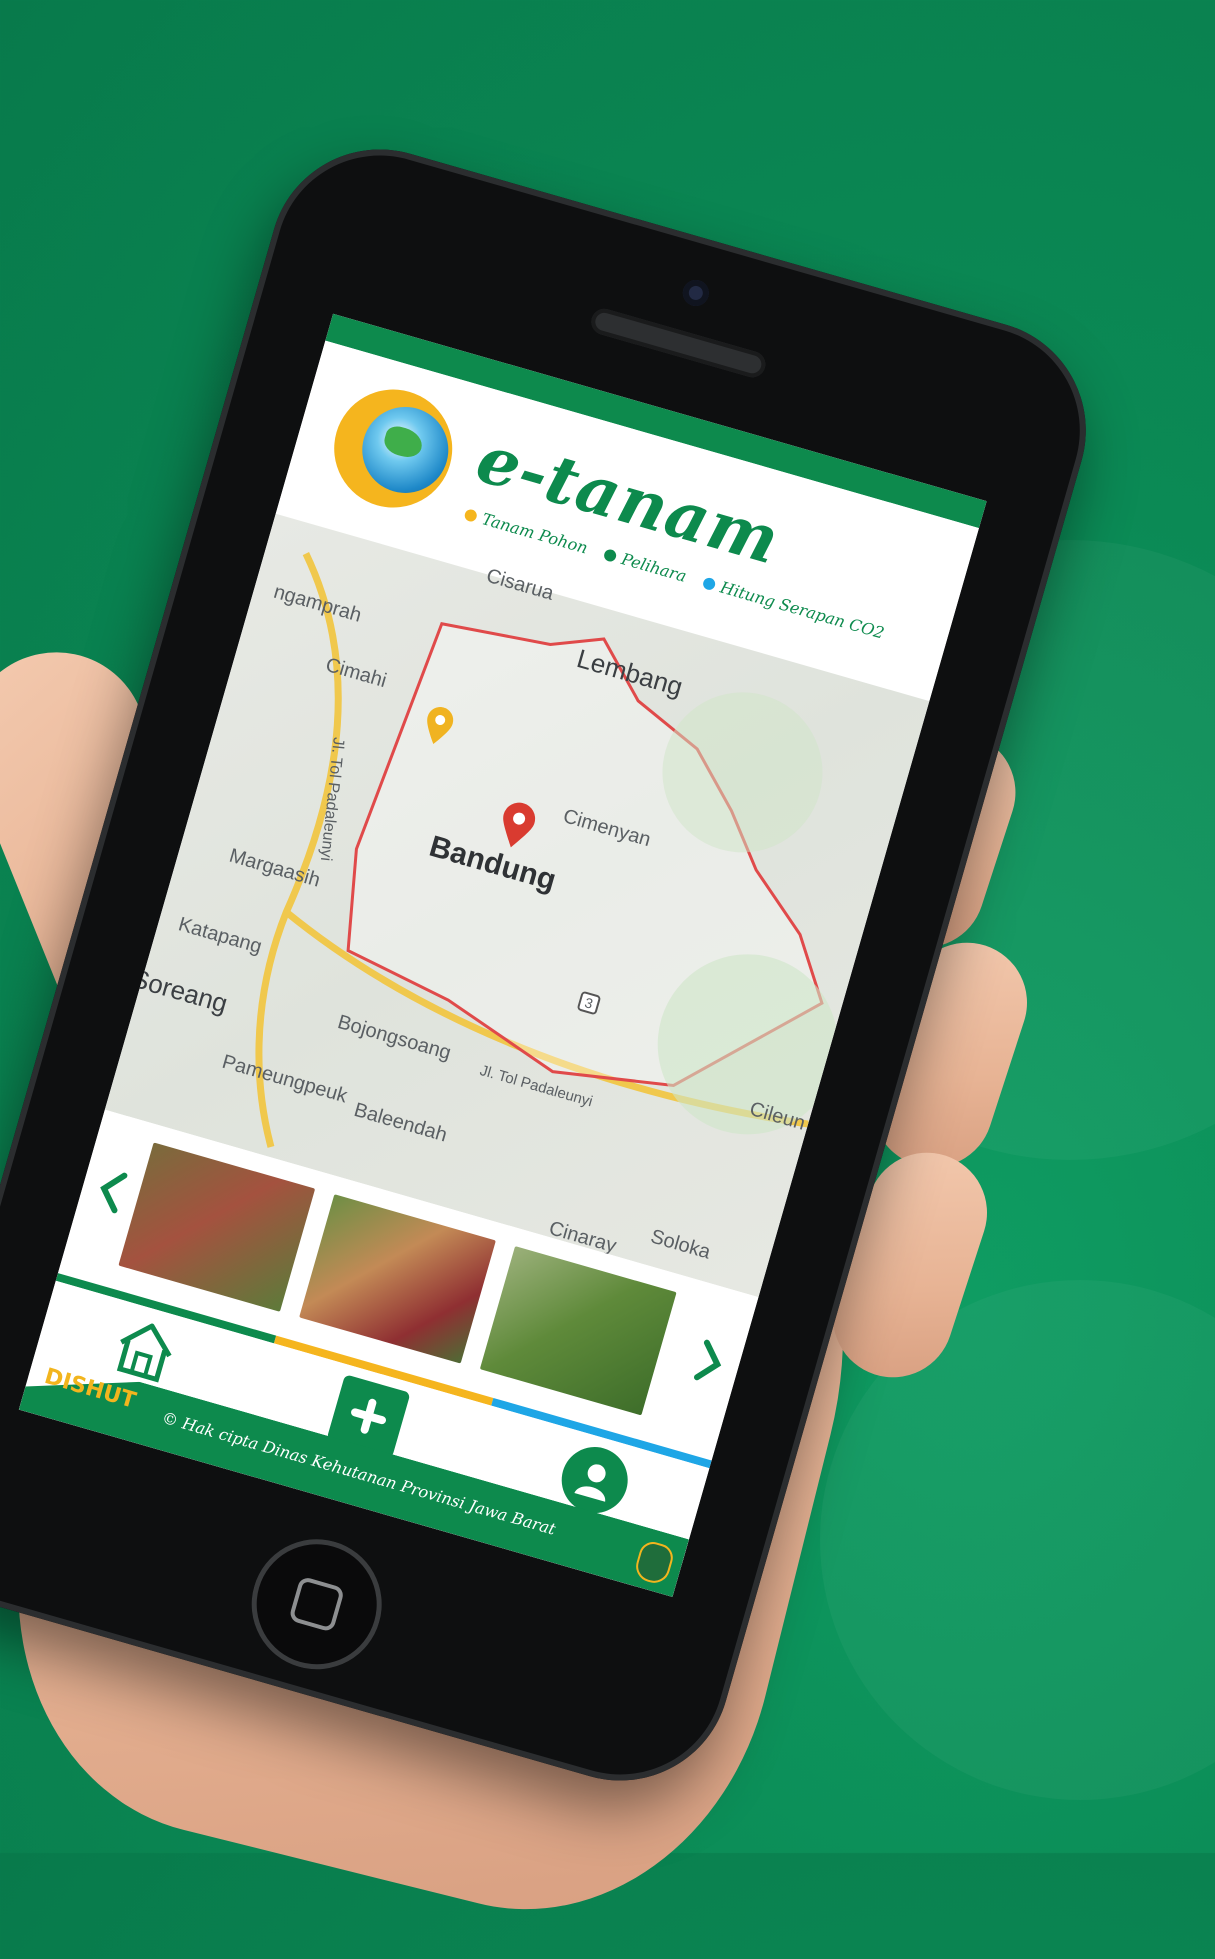  What do you see at coordinates (654, 567) in the screenshot?
I see `tag-label: Pelihara` at bounding box center [654, 567].